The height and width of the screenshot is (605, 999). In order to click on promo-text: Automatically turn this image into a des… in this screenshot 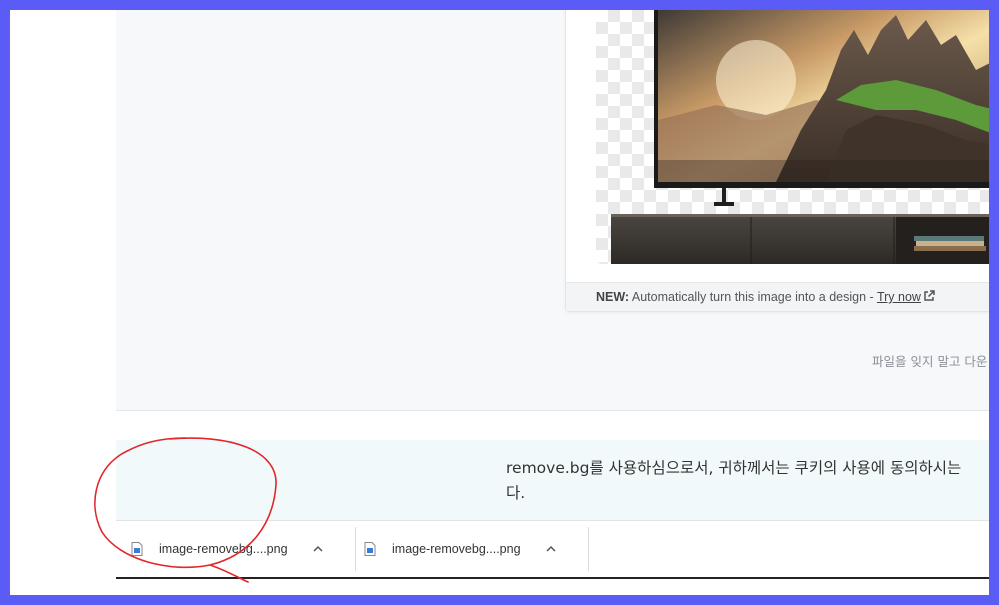, I will do `click(753, 297)`.